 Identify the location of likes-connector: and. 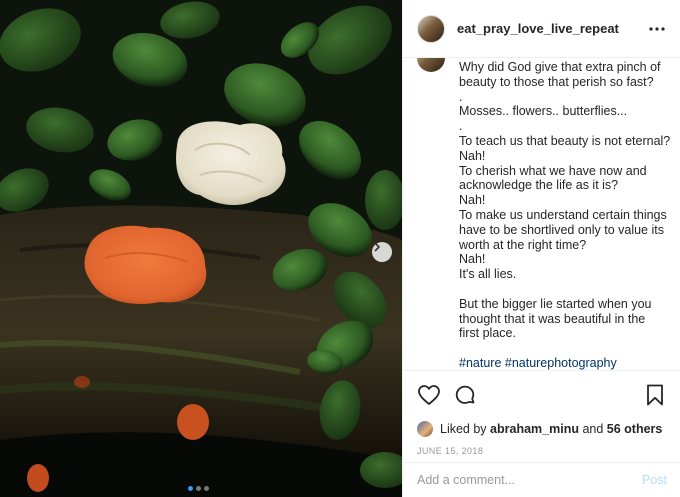
(593, 429).